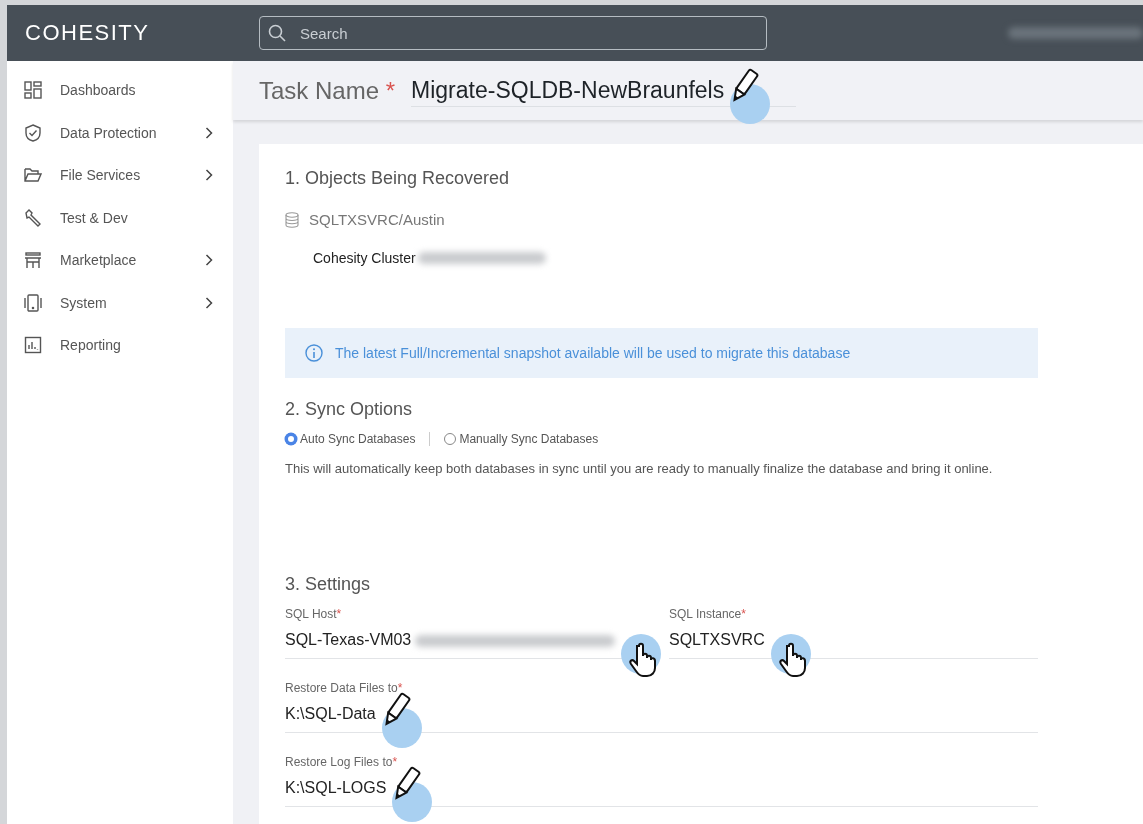  Describe the element at coordinates (661, 714) in the screenshot. I see `input-field: K:\SQL-Data` at that location.